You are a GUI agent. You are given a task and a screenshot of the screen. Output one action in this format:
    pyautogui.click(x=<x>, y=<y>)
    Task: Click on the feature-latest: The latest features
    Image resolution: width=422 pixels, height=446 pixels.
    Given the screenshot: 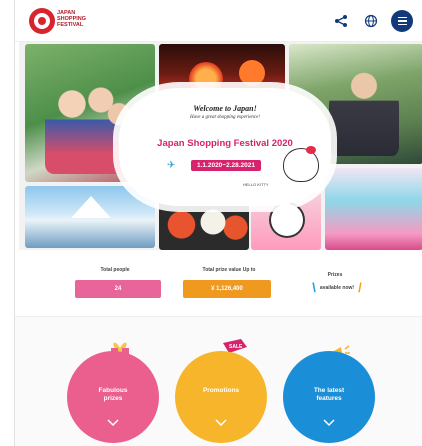 What is the action you would take?
    pyautogui.click(x=329, y=397)
    